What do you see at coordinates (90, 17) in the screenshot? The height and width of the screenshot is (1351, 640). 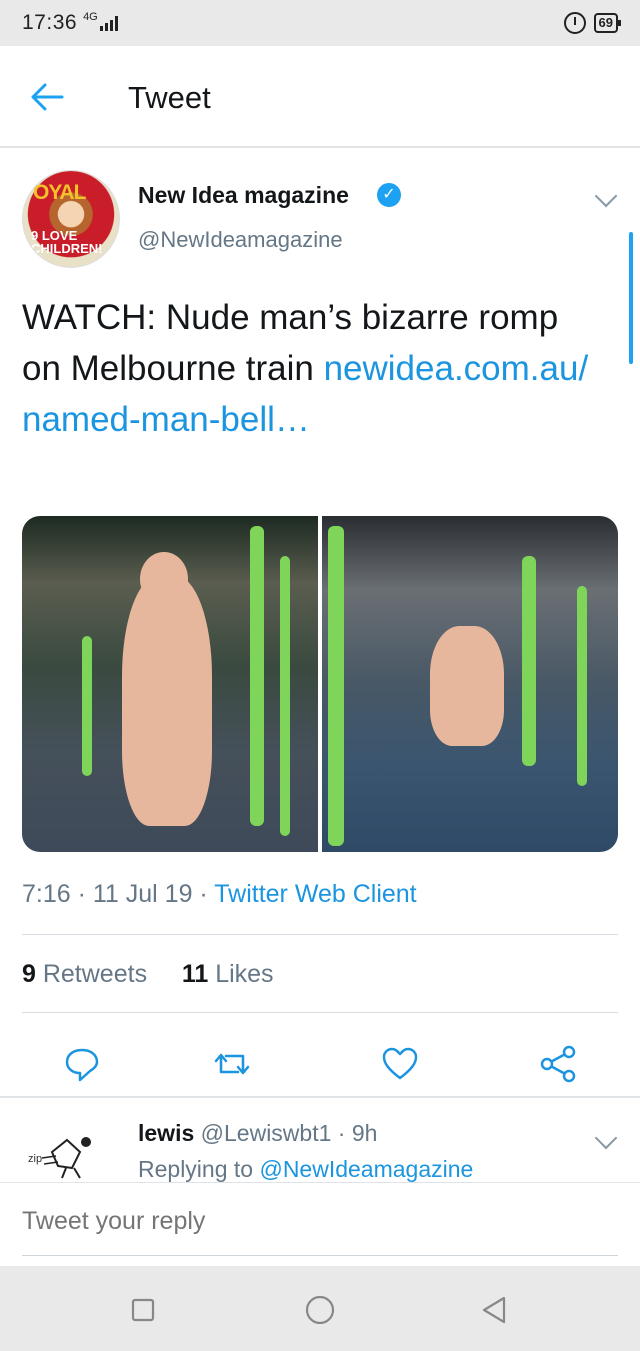 I see `network-type: 4G` at bounding box center [90, 17].